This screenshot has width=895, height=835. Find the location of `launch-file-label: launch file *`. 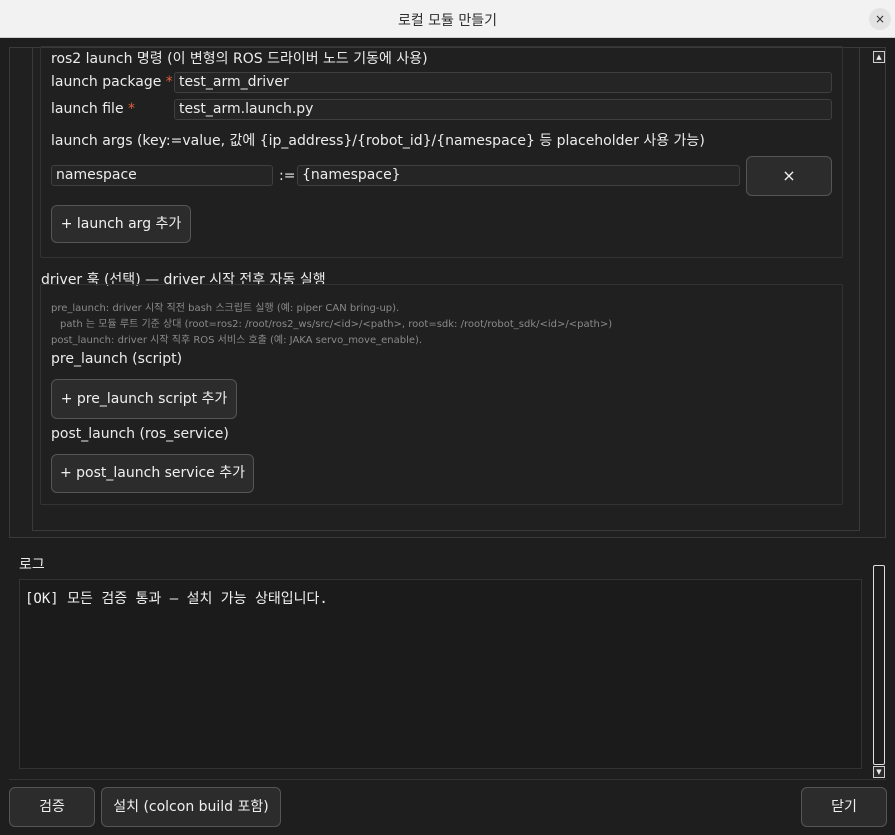

launch-file-label: launch file * is located at coordinates (93, 109).